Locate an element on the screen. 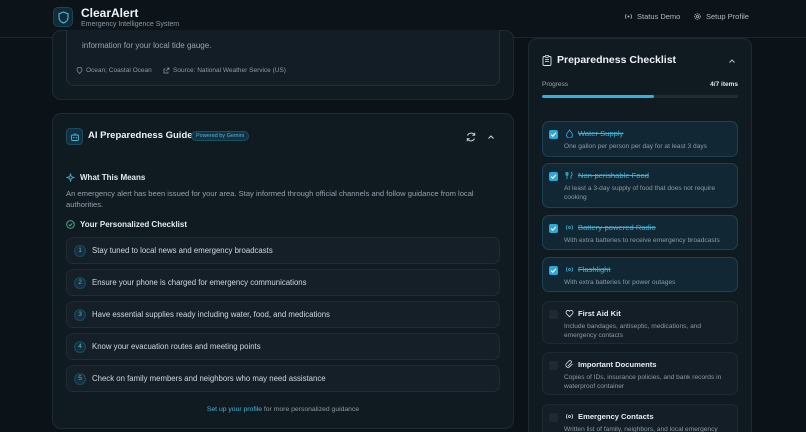  progress-label: Progress is located at coordinates (555, 84).